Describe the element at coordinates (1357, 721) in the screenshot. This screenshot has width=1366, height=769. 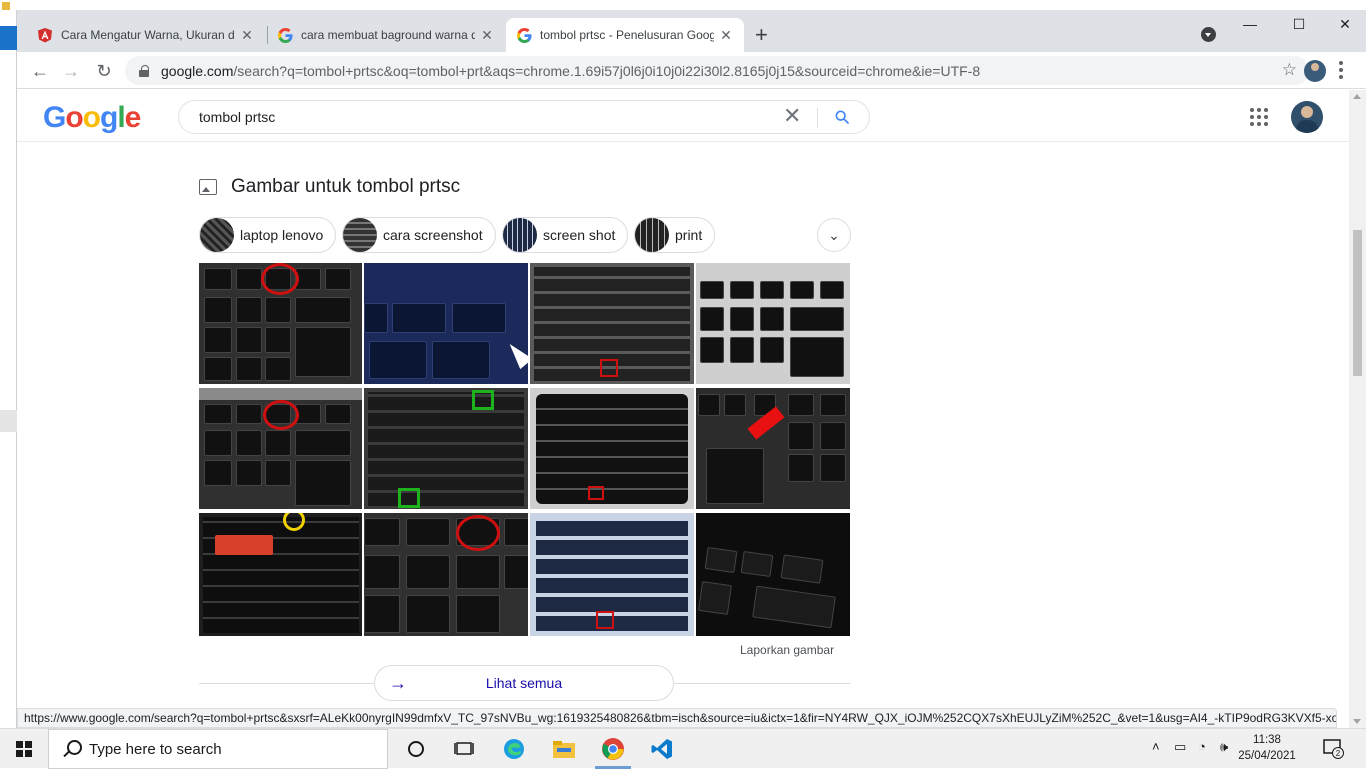
I see `scroll-down-icon` at that location.